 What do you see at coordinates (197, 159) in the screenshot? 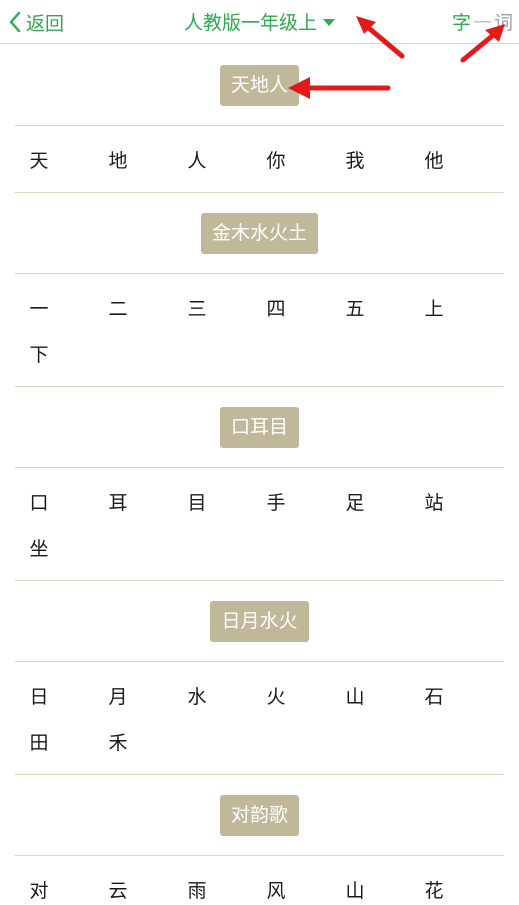
I see `character-cell: 人` at bounding box center [197, 159].